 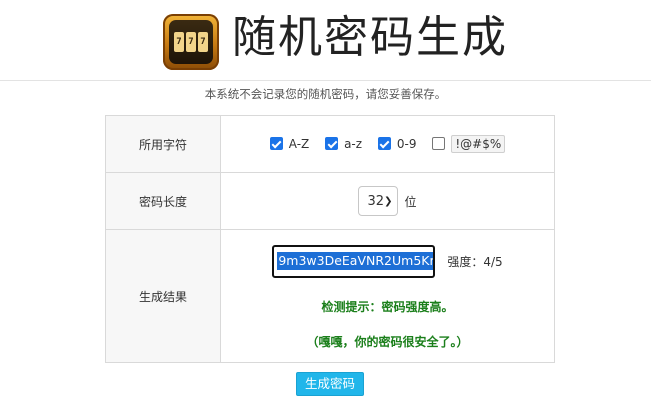 I want to click on password-text: 9m3w3DeEaVNR2Um5Kr, so click(x=355, y=261).